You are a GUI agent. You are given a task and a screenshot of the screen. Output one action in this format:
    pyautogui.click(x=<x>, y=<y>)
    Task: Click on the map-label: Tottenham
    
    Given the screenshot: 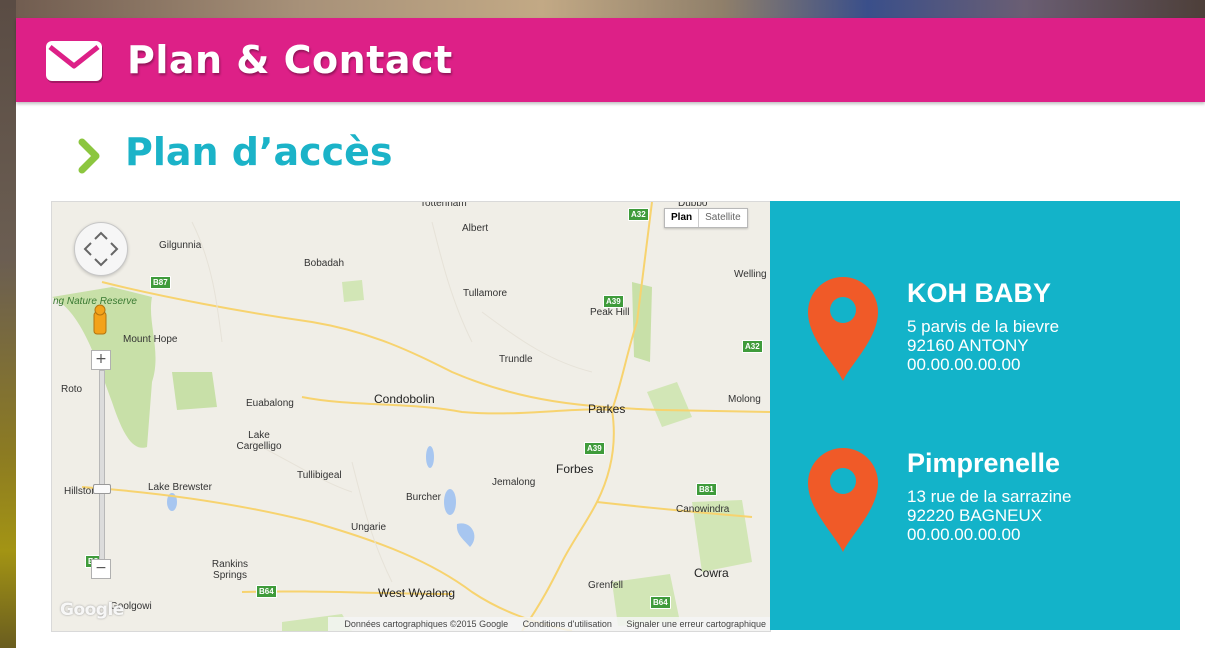 What is the action you would take?
    pyautogui.click(x=443, y=205)
    